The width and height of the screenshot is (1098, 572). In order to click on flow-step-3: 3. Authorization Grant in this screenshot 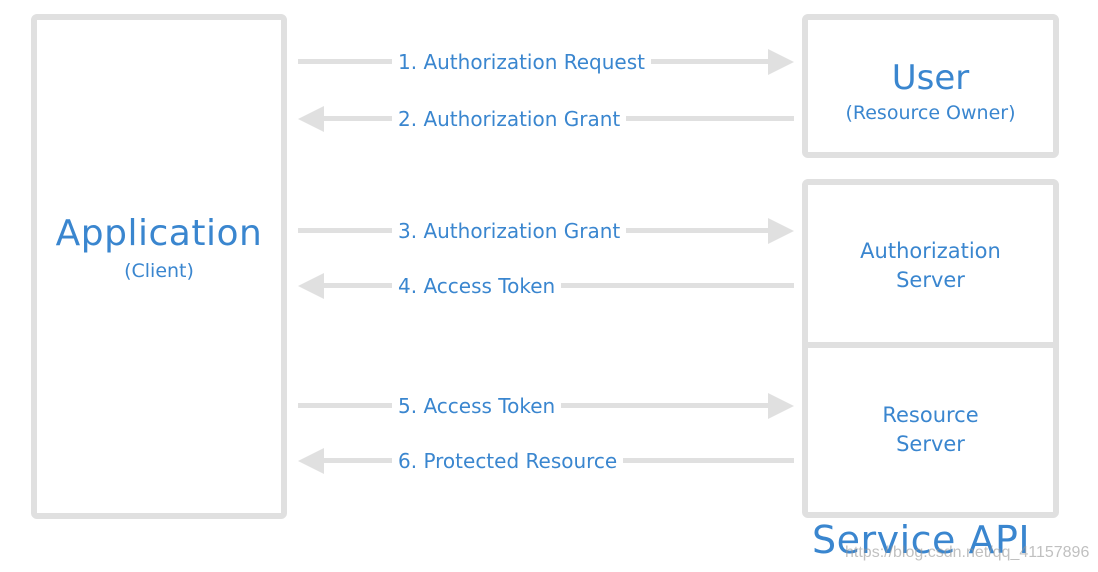, I will do `click(546, 231)`.